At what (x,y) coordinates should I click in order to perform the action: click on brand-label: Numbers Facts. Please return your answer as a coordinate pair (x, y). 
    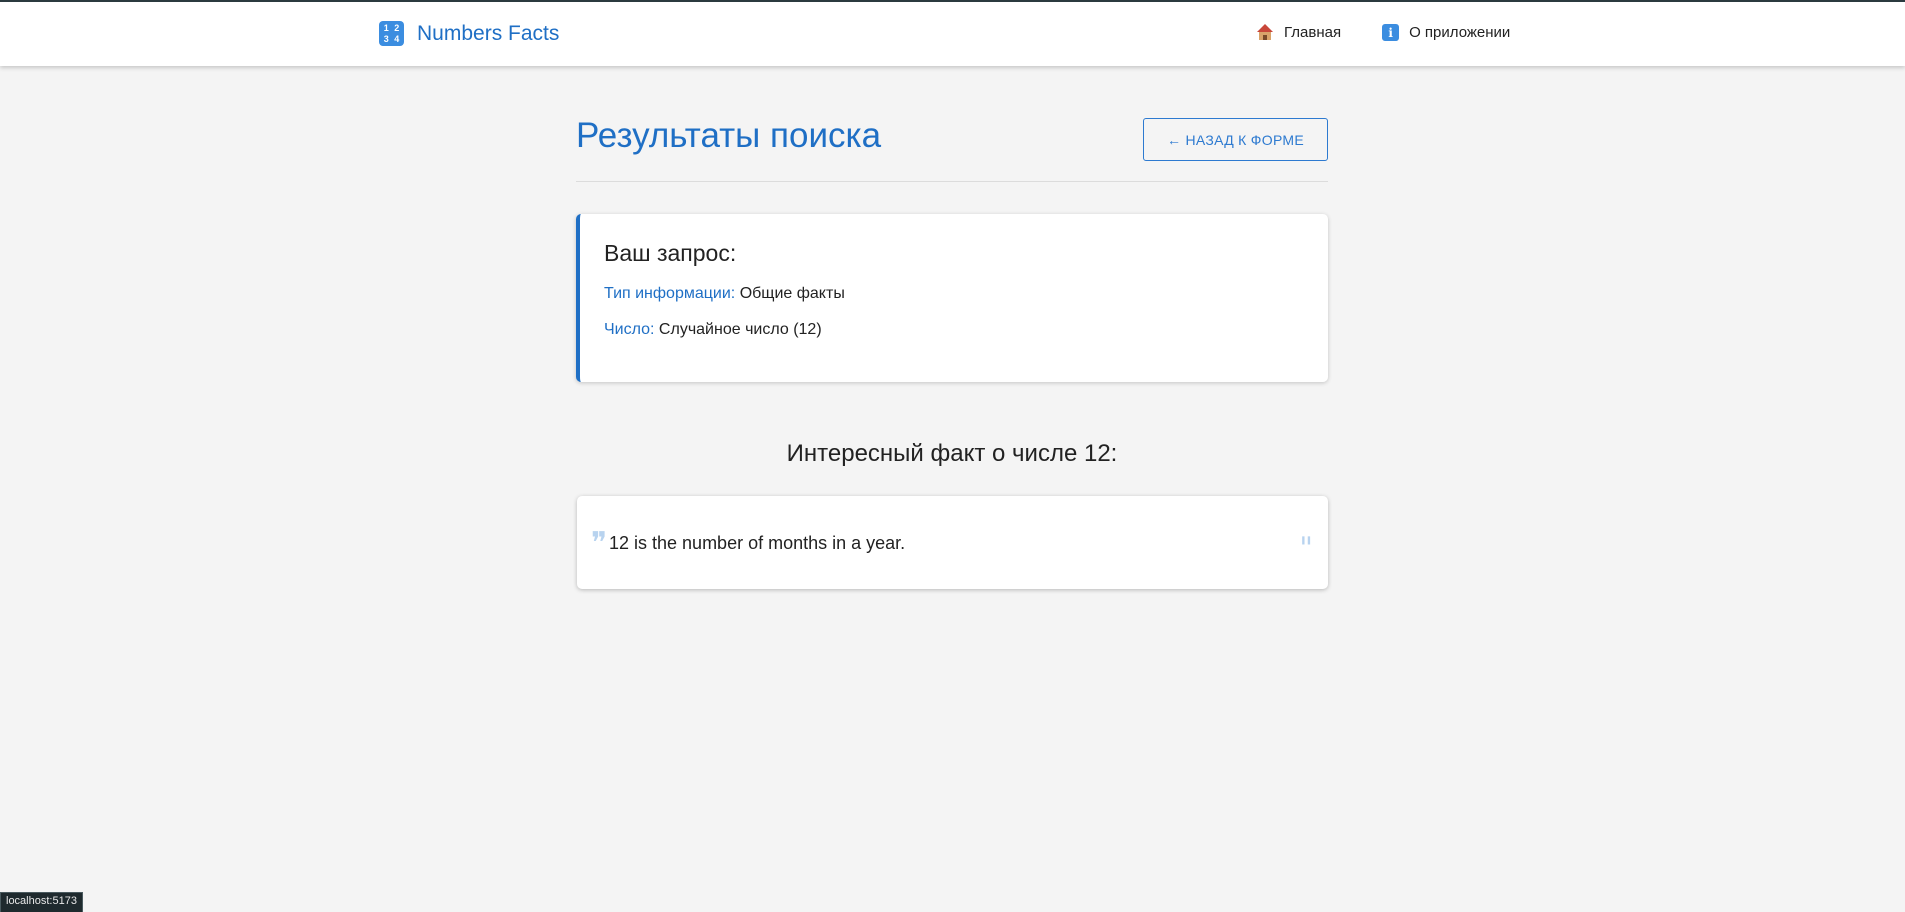
    Looking at the image, I should click on (488, 33).